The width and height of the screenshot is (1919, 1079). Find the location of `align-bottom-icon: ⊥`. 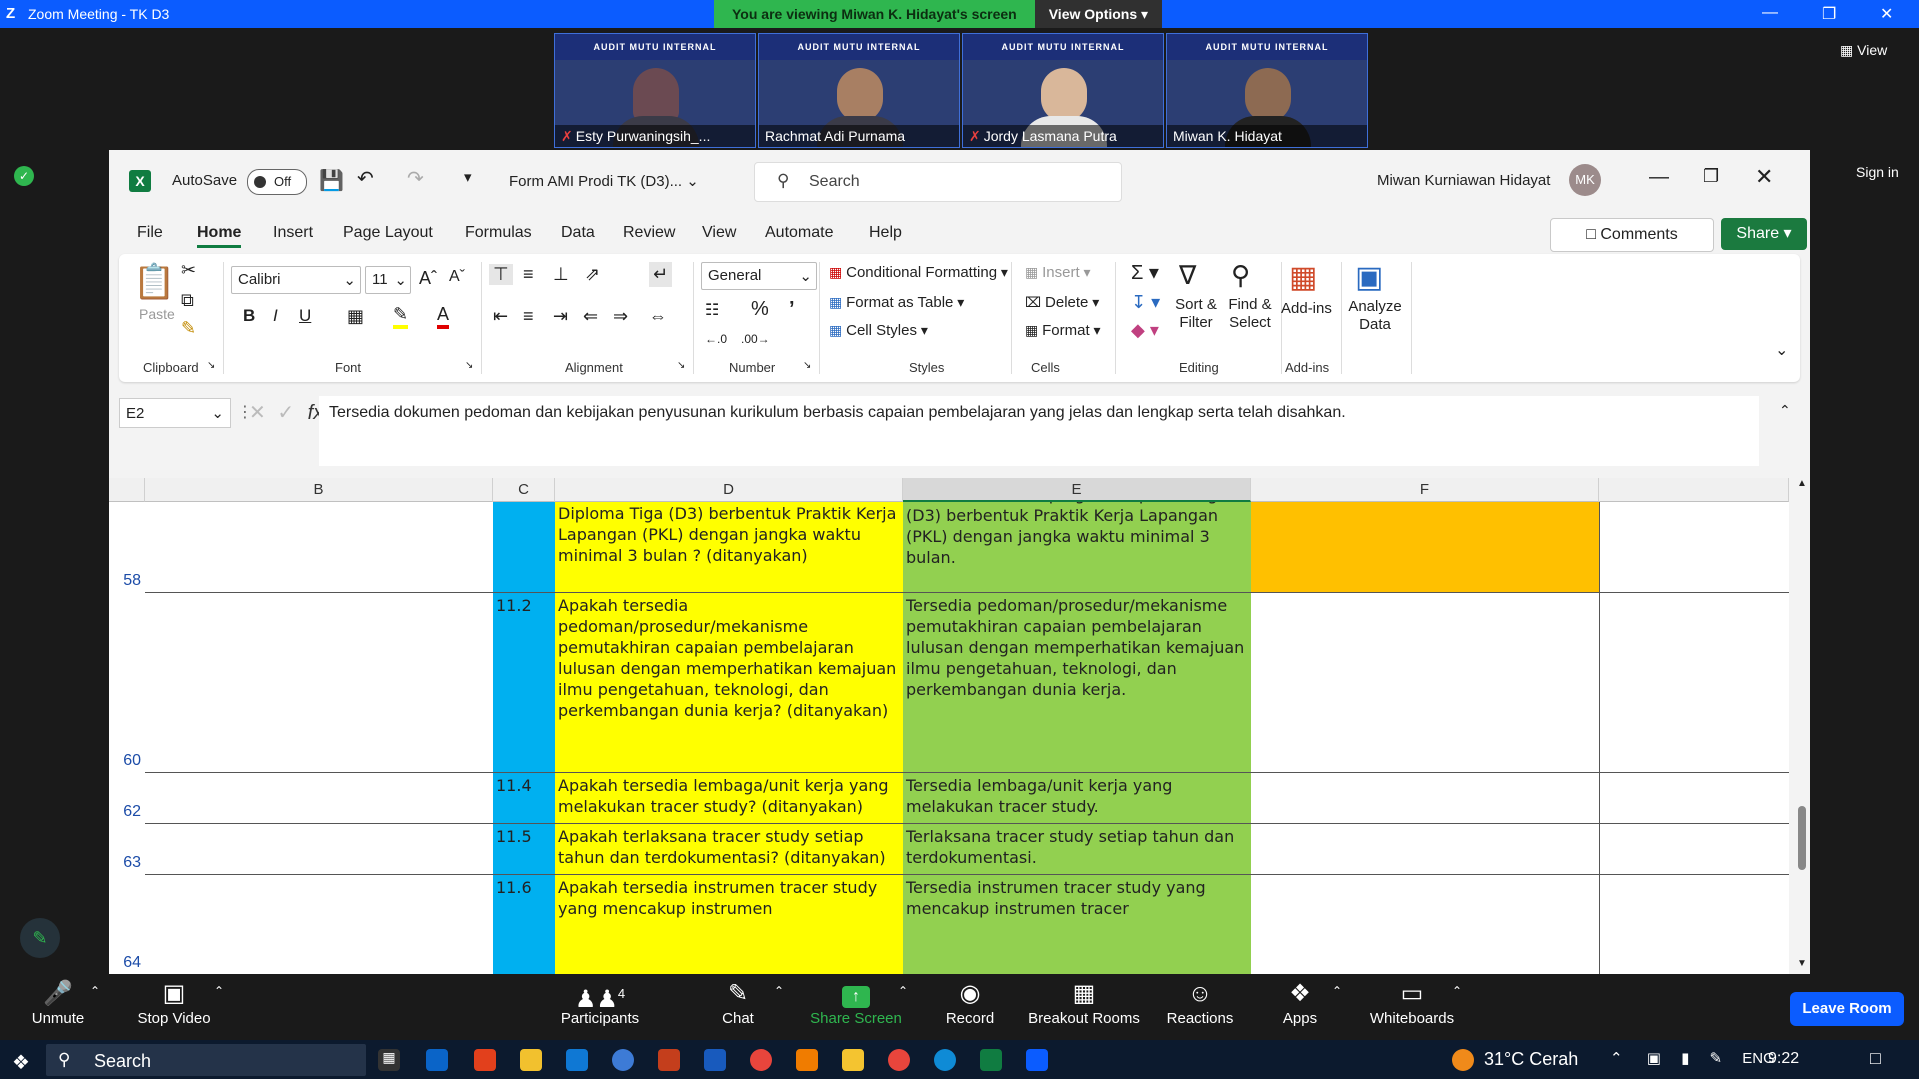

align-bottom-icon: ⊥ is located at coordinates (561, 274).